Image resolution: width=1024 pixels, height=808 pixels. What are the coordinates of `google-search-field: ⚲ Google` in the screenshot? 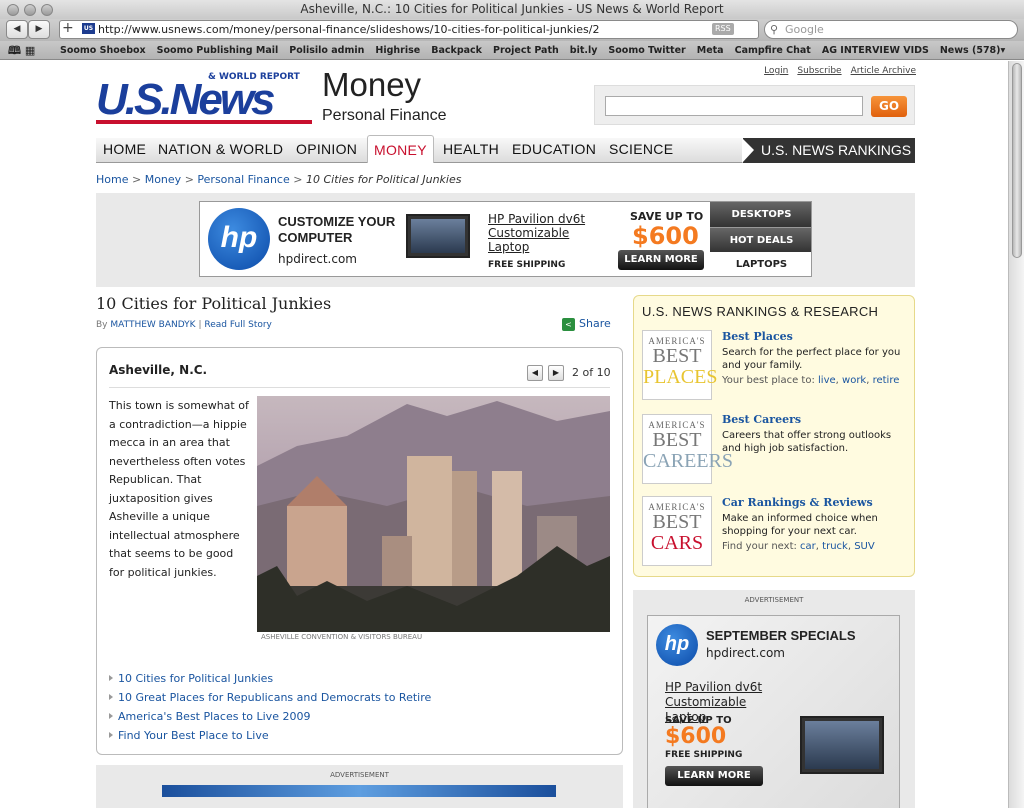 It's located at (891, 29).